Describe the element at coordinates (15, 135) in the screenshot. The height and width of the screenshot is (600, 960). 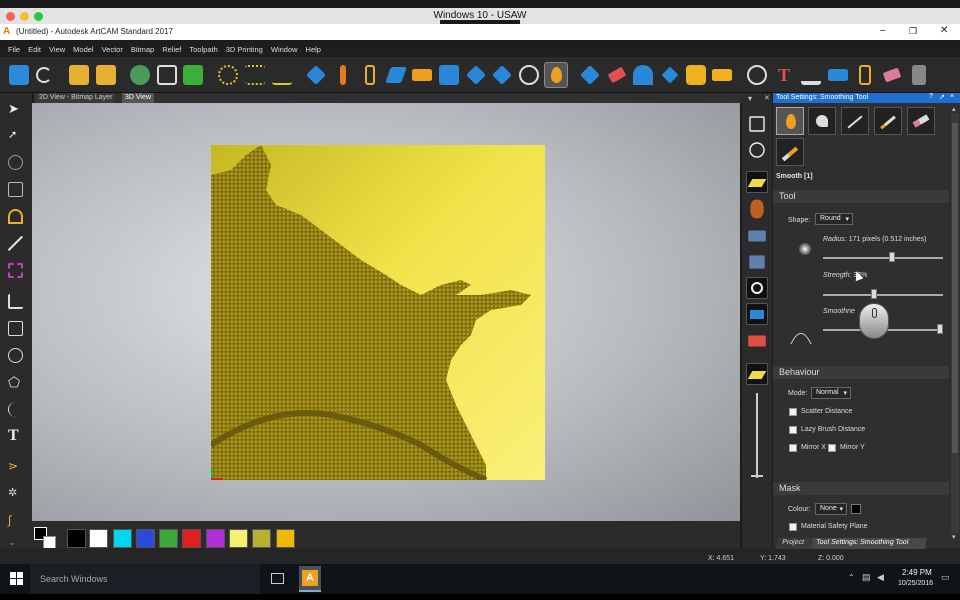
I see `node-select-icon: ➚` at that location.